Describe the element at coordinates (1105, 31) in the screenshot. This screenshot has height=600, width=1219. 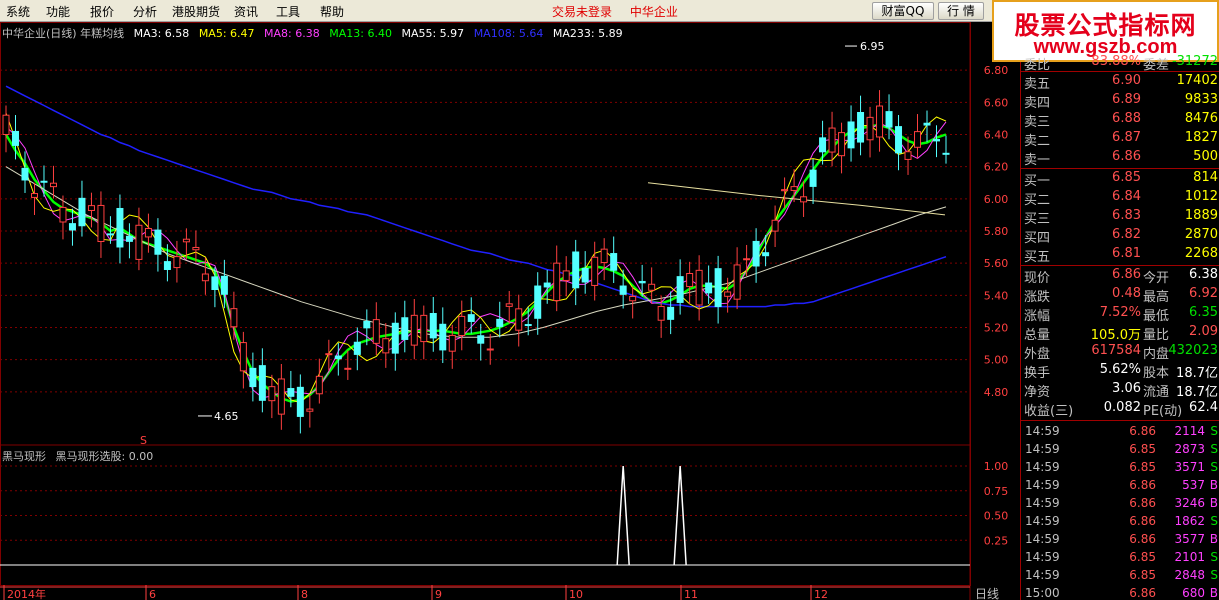
I see `site-logo: 股票公式指标网 www.gszb.com` at that location.